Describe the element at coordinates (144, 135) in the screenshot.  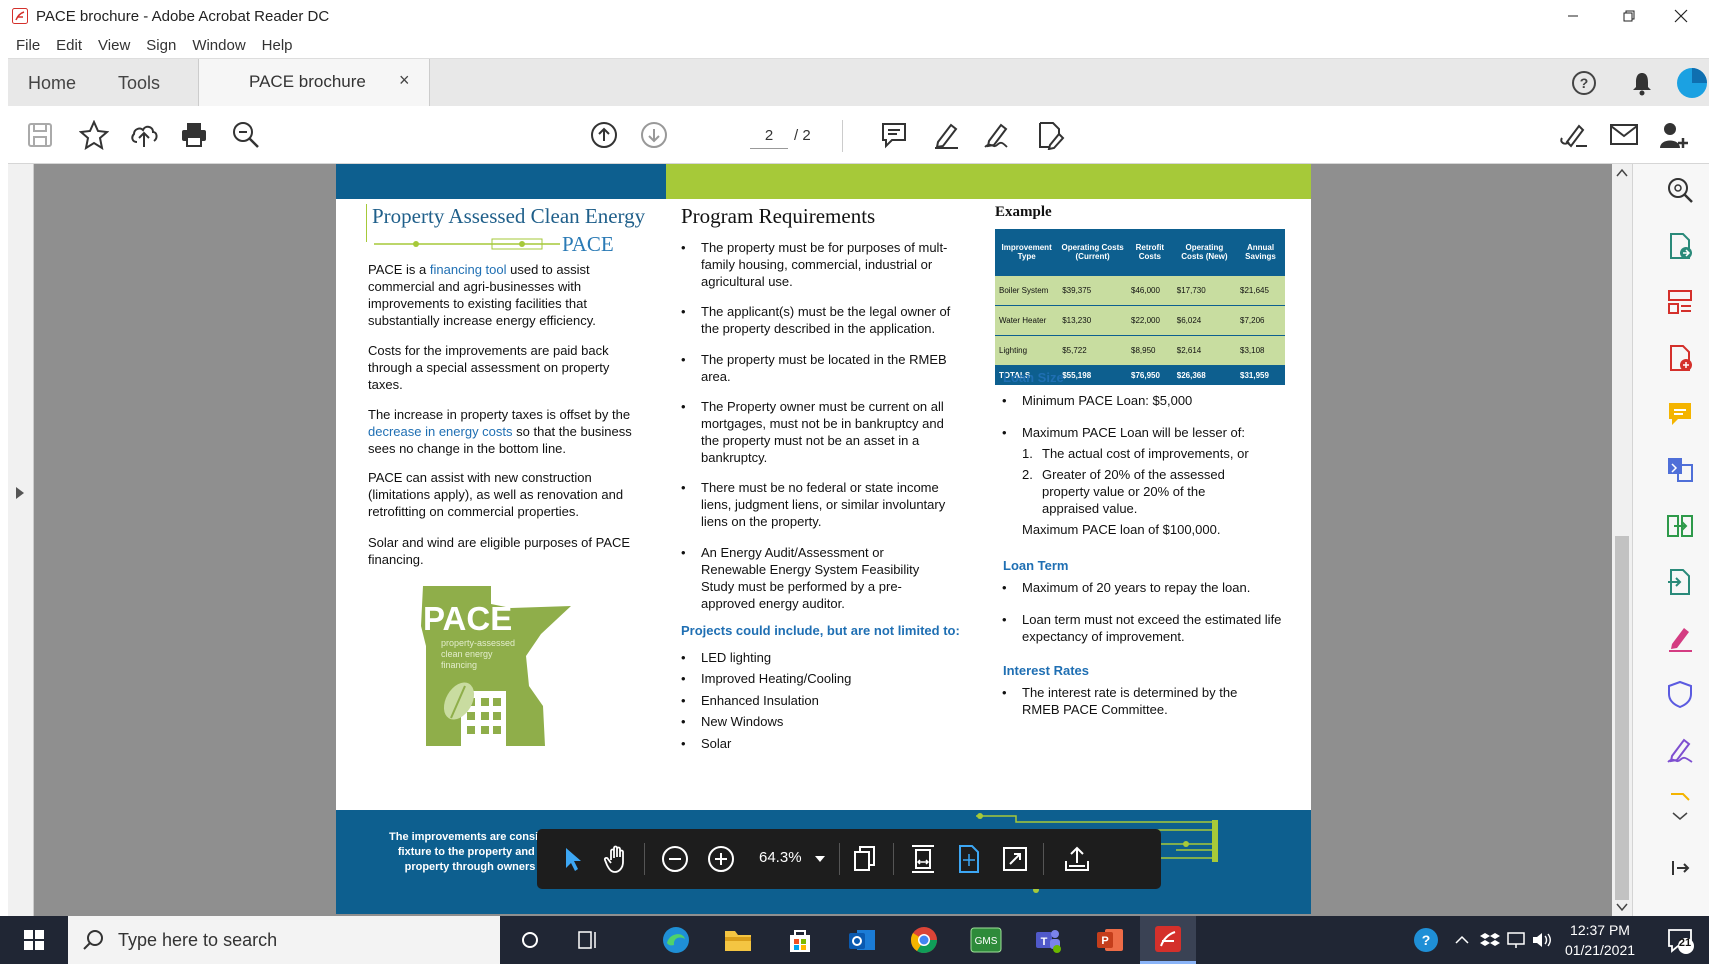
I see `upload-cloud-icon` at that location.